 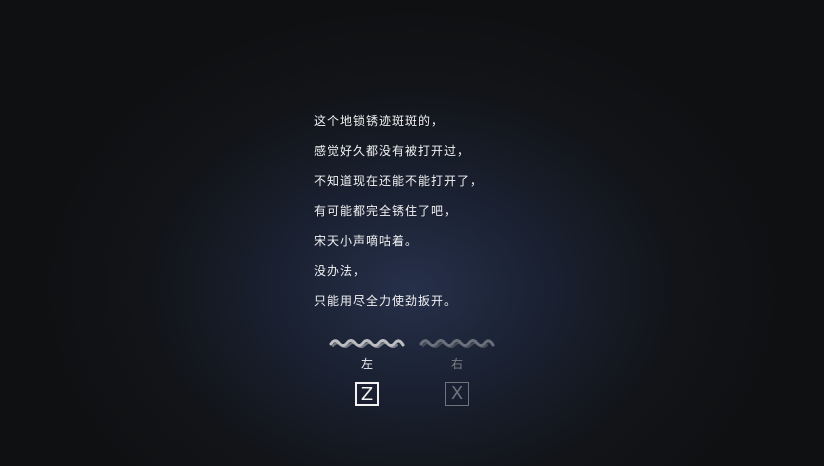 I want to click on dialogue-line: 只能用尽全力使劲扳开。, so click(x=386, y=301).